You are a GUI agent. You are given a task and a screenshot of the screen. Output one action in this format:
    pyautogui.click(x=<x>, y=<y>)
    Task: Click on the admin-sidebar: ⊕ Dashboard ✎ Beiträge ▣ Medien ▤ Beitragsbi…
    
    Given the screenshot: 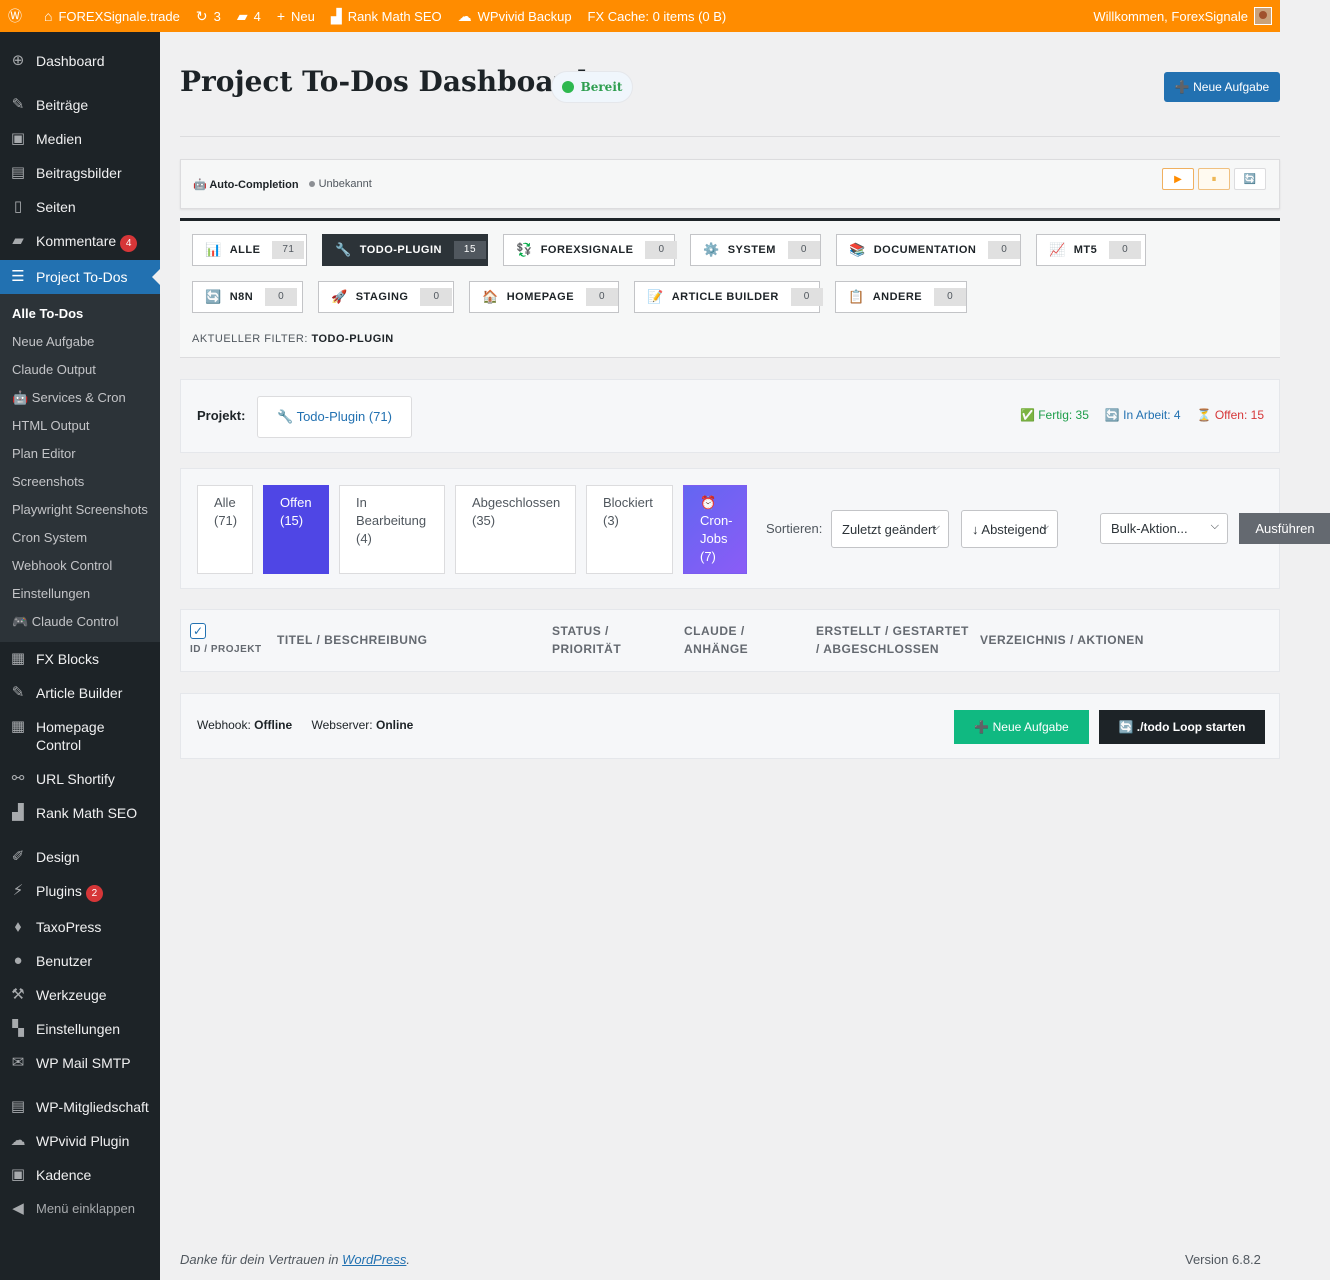 What is the action you would take?
    pyautogui.click(x=80, y=656)
    